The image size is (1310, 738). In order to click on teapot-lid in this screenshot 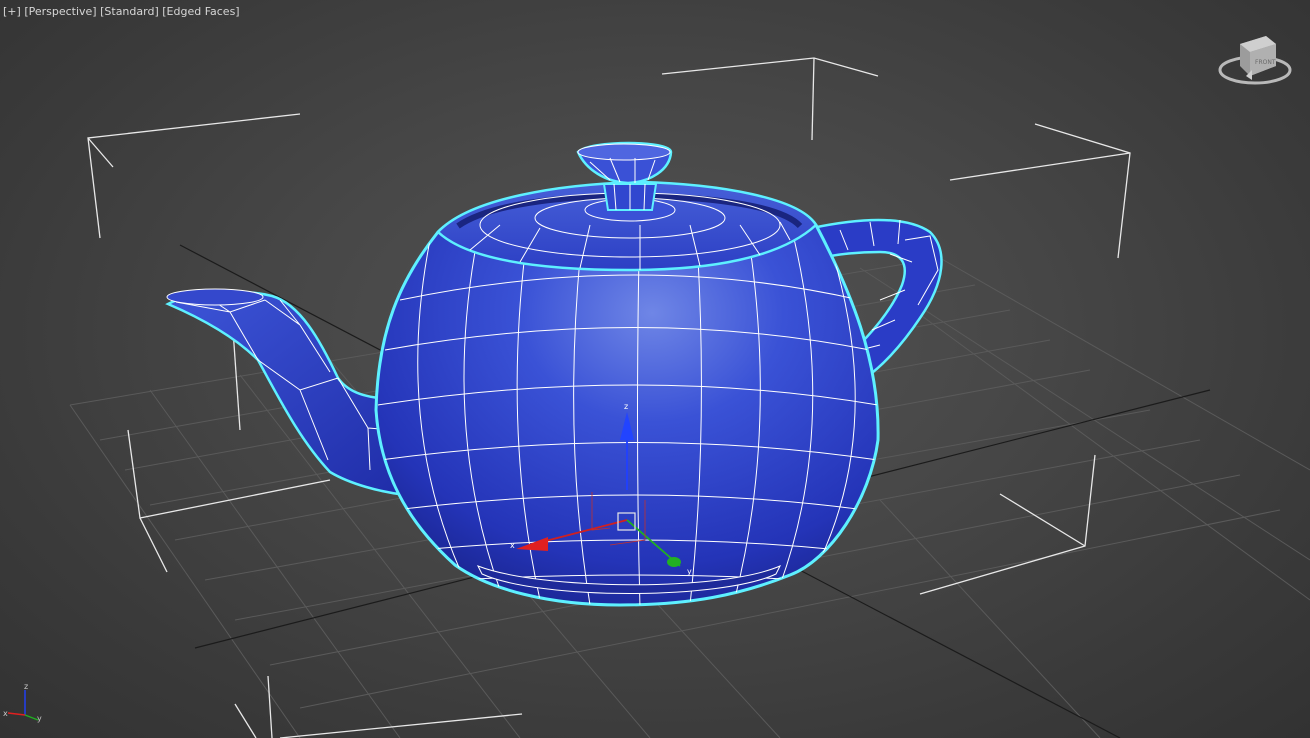, I will do `click(627, 206)`.